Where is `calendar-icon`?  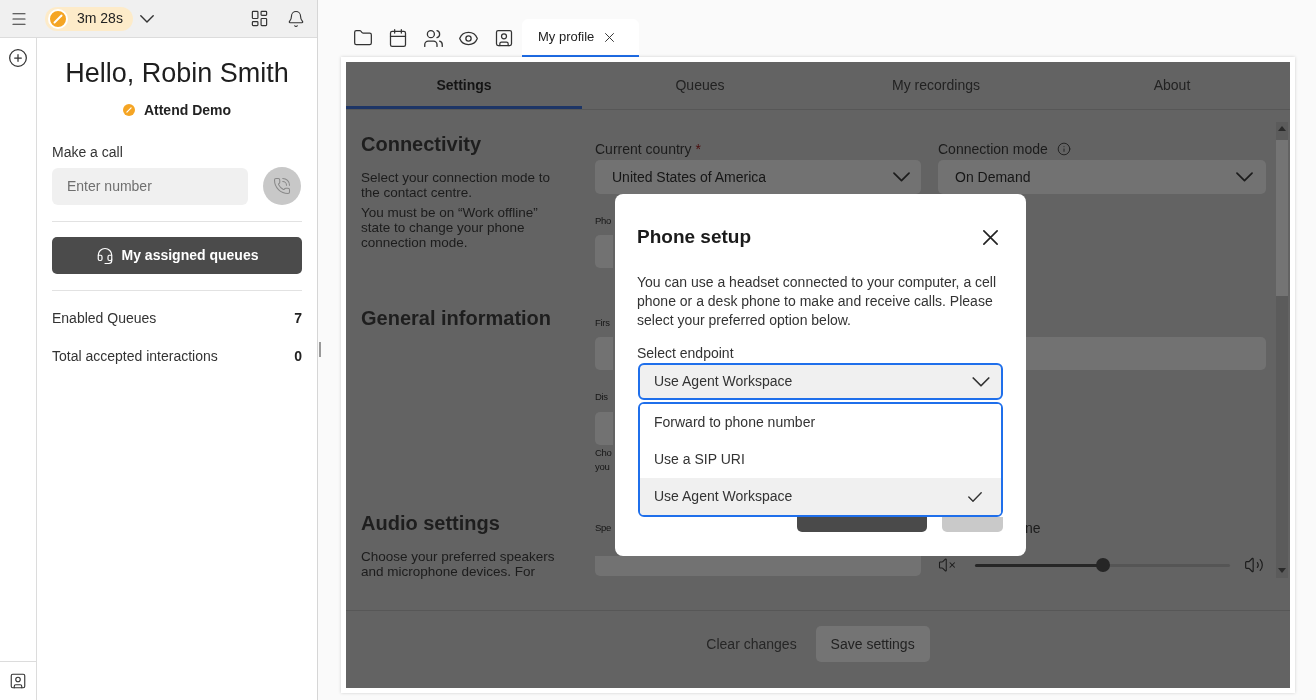
calendar-icon is located at coordinates (398, 38).